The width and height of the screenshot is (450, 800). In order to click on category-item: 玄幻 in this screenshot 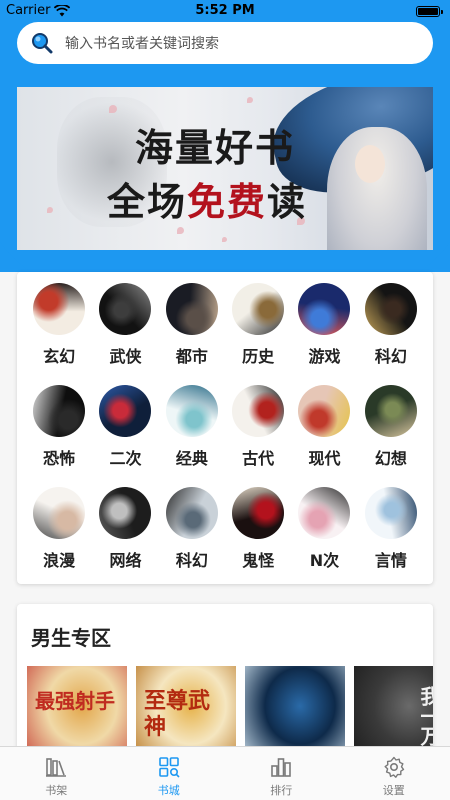, I will do `click(59, 331)`.